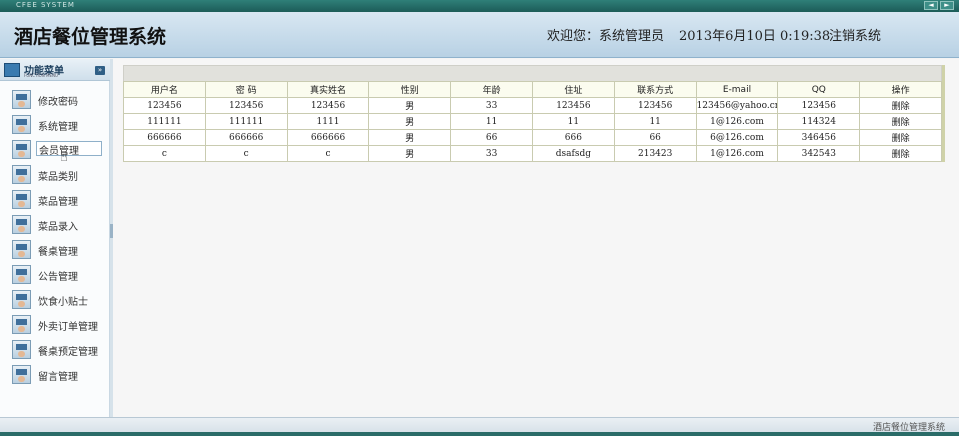 This screenshot has height=436, width=959. Describe the element at coordinates (55, 70) in the screenshot. I see `menu-header: 功能菜单 FUNCTION MENU »` at that location.